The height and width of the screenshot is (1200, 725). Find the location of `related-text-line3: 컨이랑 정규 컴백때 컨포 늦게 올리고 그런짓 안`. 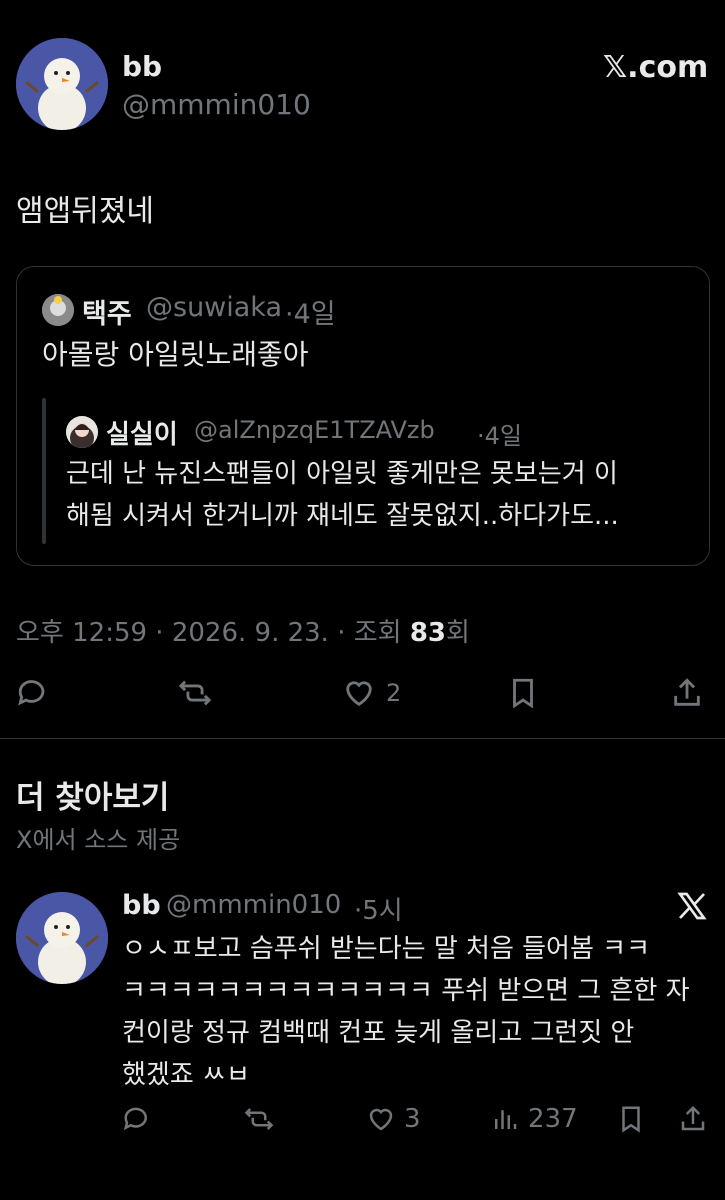

related-text-line3: 컨이랑 정규 컴백때 컨포 늦게 올리고 그런짓 안 is located at coordinates (378, 1033).